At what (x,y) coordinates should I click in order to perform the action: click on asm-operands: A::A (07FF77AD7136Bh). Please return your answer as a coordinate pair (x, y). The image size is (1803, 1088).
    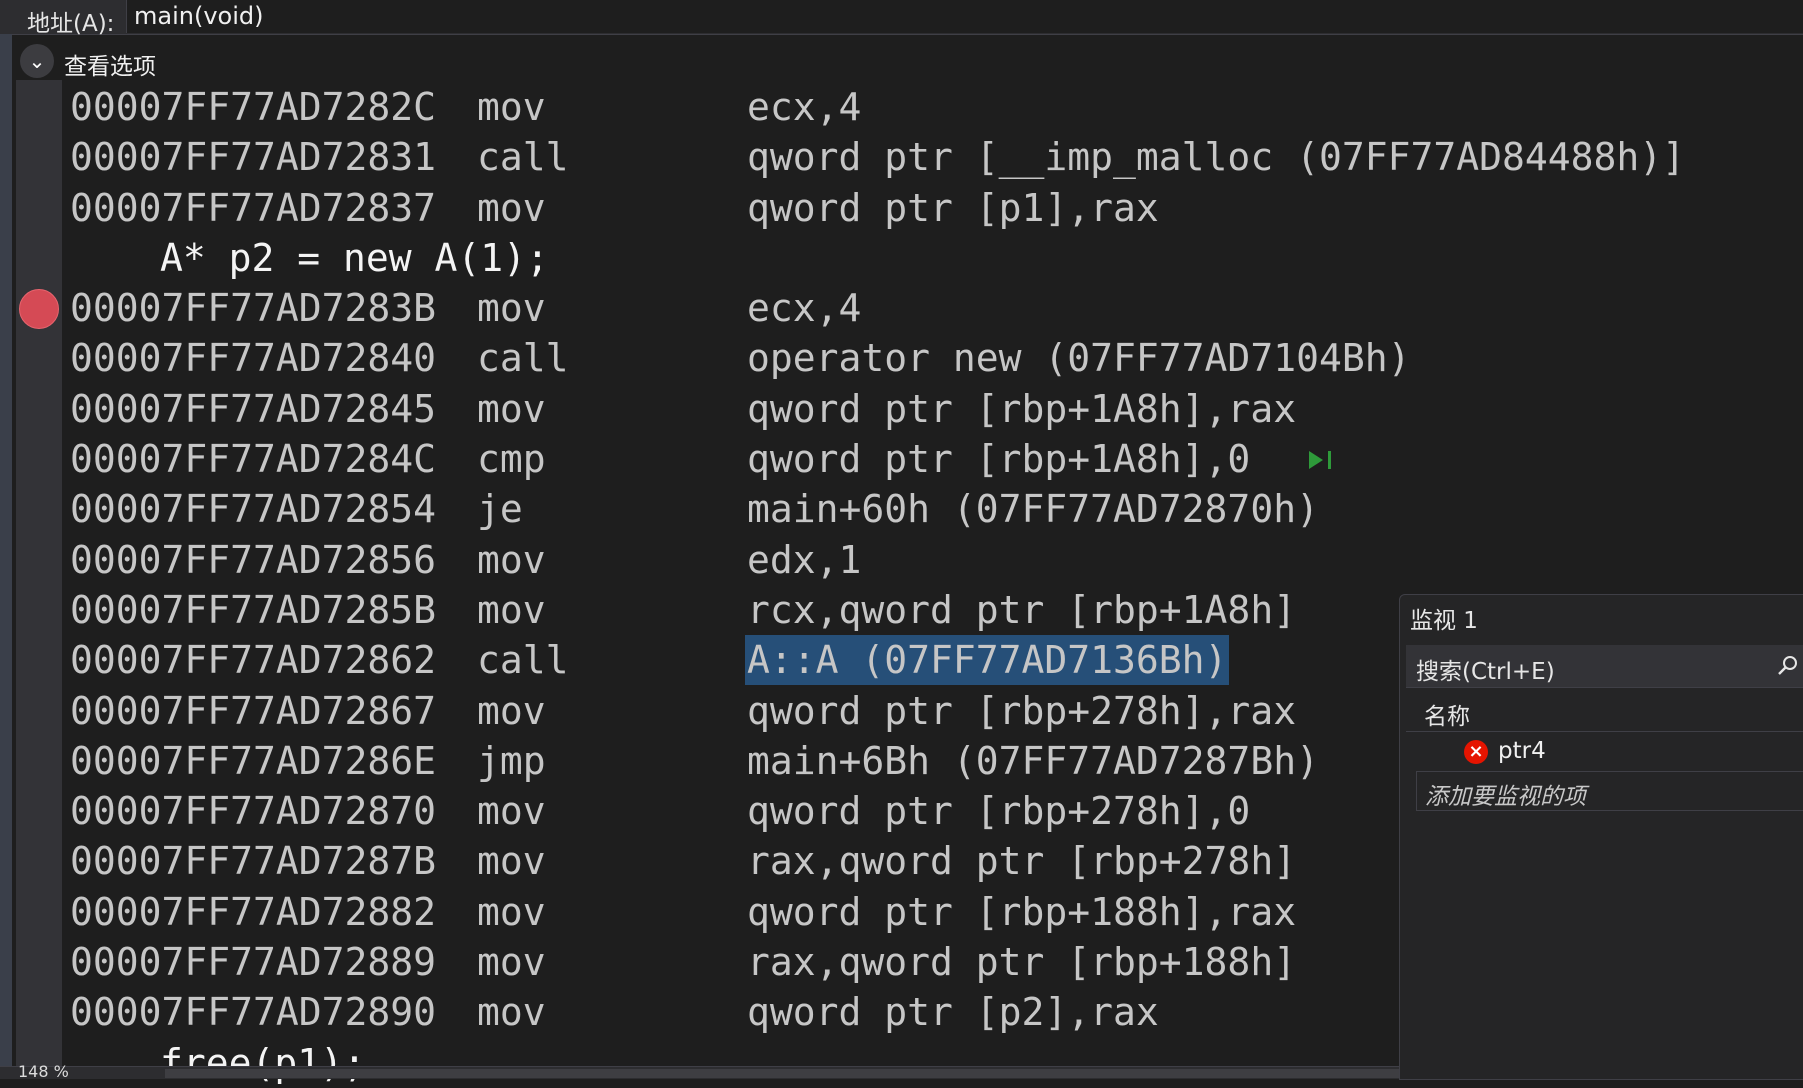
    Looking at the image, I should click on (987, 660).